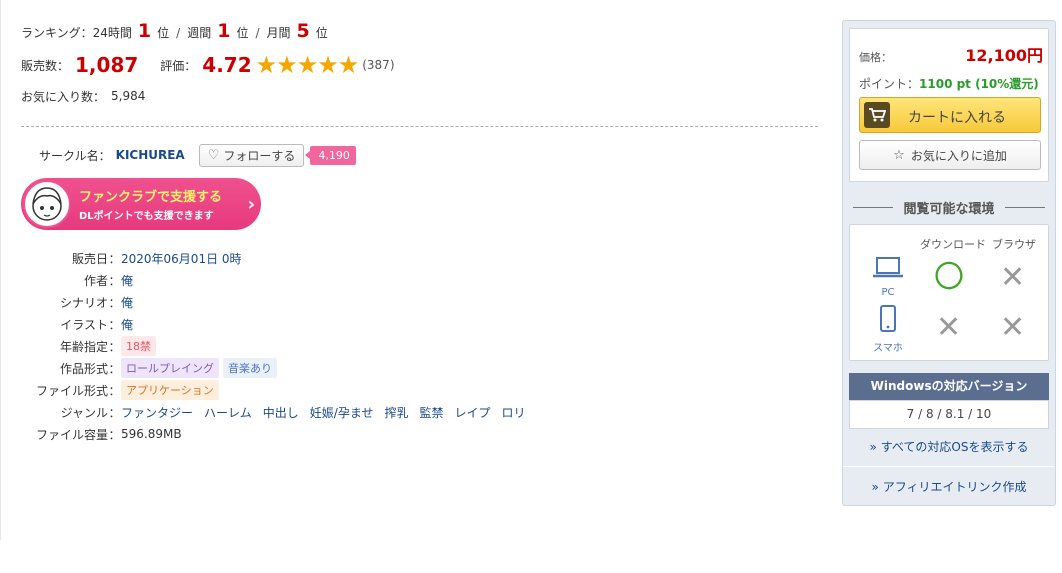 This screenshot has width=1062, height=573. I want to click on follow-button: ♡ フォローする, so click(251, 155).